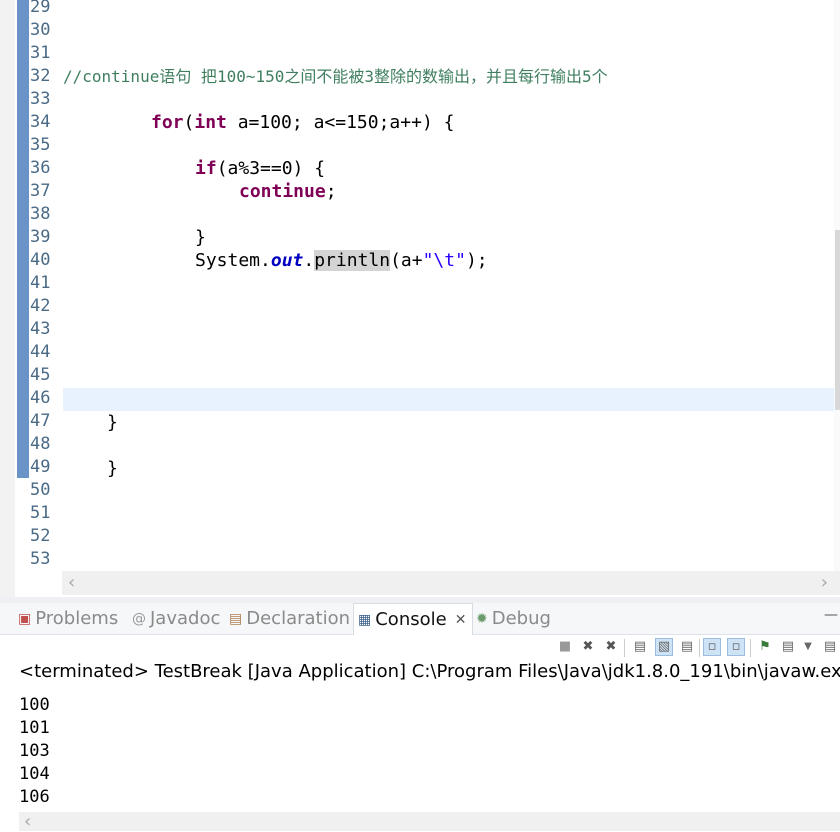 The image size is (840, 832). What do you see at coordinates (40, 76) in the screenshot?
I see `line-number: 32` at bounding box center [40, 76].